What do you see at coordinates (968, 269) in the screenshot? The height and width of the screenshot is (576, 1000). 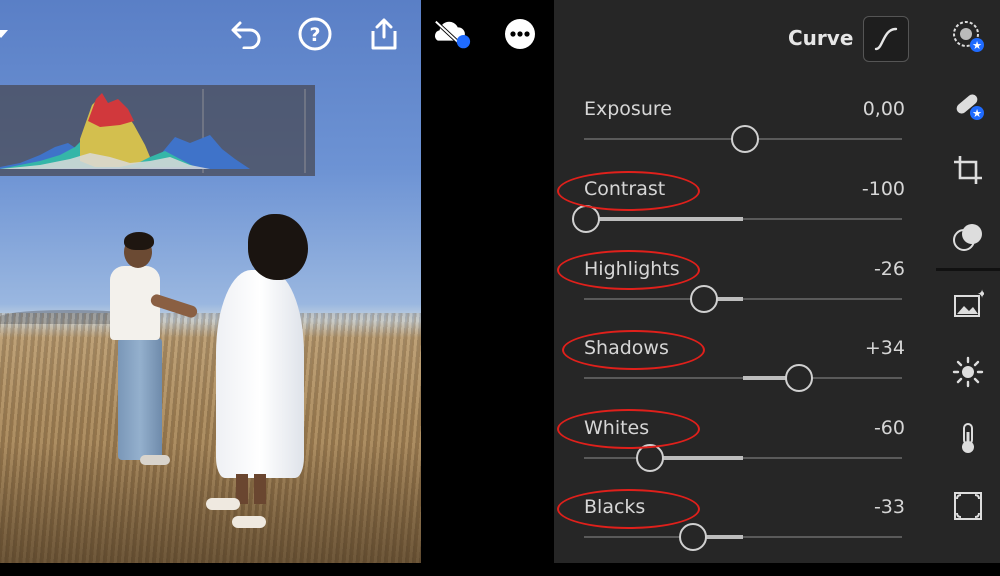 I see `toolbar-divider` at bounding box center [968, 269].